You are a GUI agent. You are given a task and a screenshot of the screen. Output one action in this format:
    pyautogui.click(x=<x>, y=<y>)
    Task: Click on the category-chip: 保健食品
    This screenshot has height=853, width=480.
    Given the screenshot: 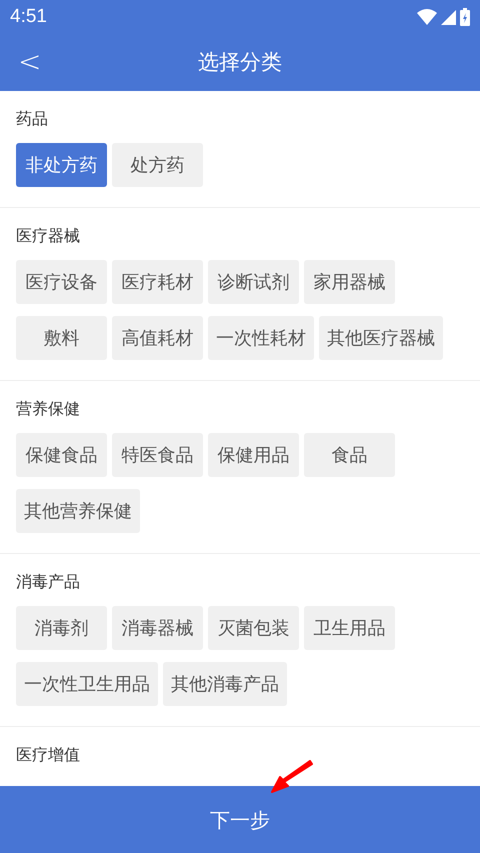 What is the action you would take?
    pyautogui.click(x=61, y=455)
    